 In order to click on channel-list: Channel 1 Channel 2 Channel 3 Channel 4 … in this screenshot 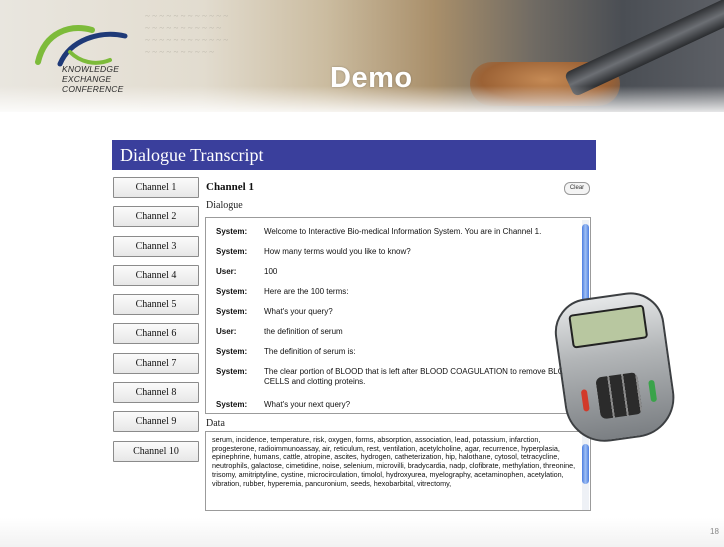, I will do `click(156, 323)`.